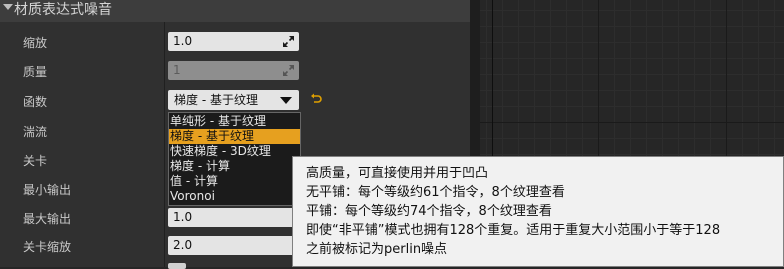 The width and height of the screenshot is (784, 269). Describe the element at coordinates (182, 217) in the screenshot. I see `max-output-value: 1.0` at that location.